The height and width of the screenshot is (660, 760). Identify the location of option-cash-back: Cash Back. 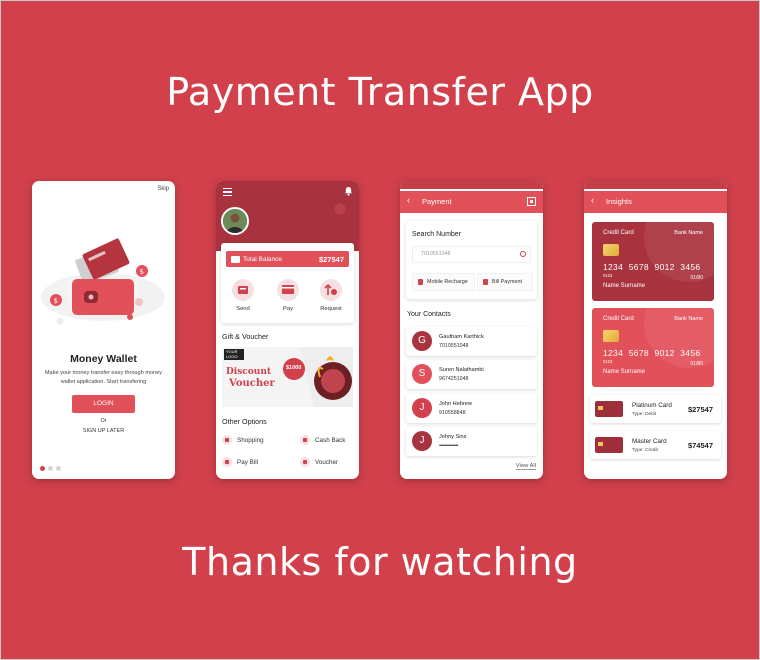
(322, 440).